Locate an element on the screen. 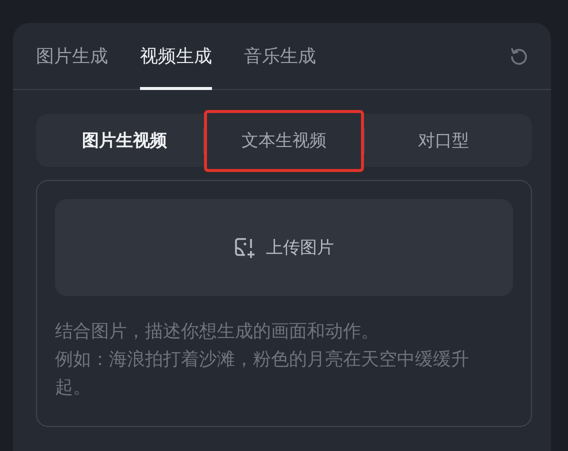  refresh-icon is located at coordinates (519, 56).